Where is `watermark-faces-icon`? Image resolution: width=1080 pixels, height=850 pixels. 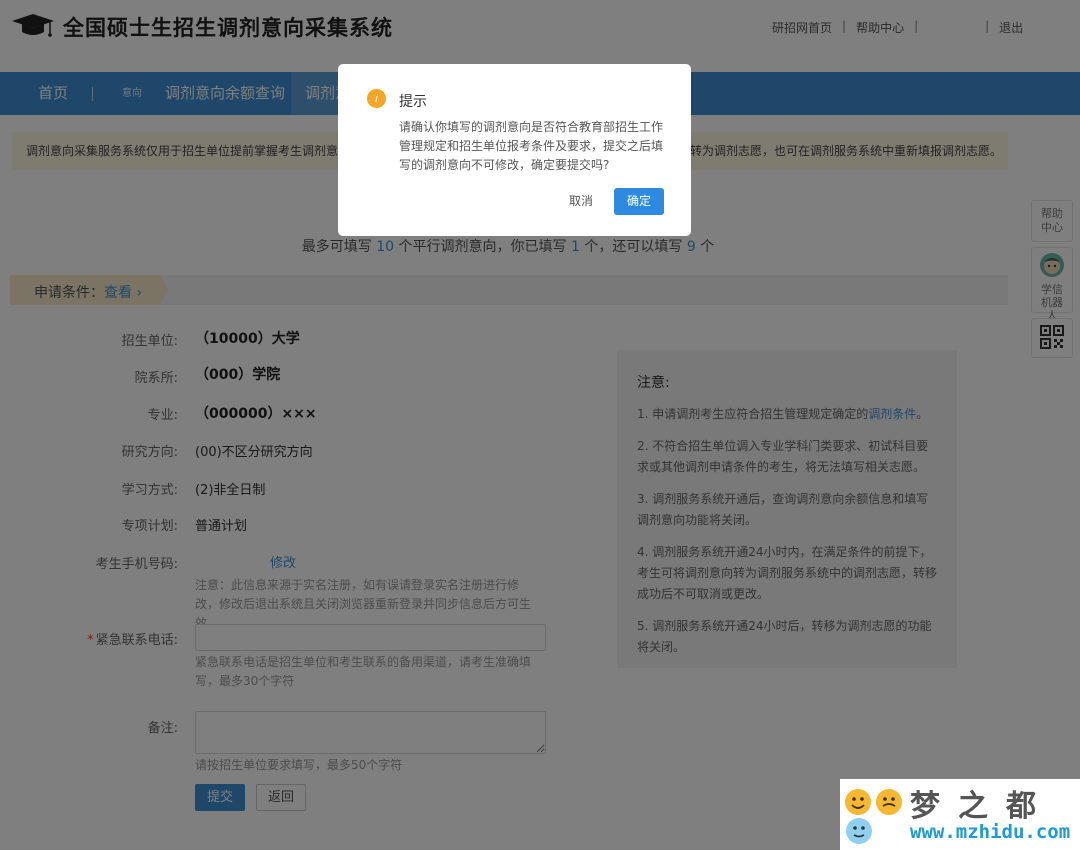 watermark-faces-icon is located at coordinates (873, 816).